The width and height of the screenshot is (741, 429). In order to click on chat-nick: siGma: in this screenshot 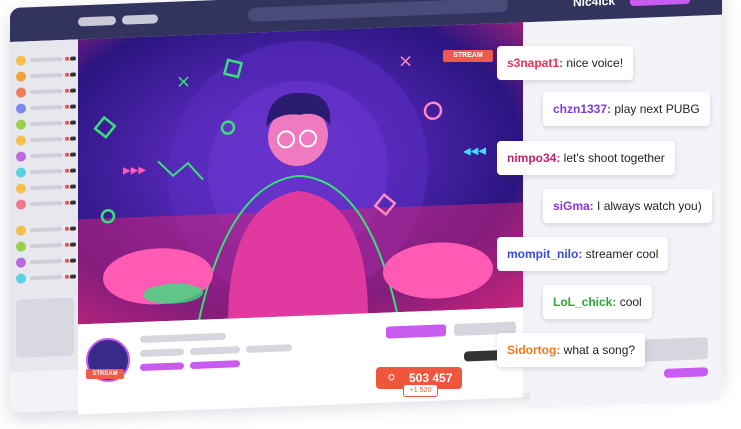, I will do `click(573, 206)`.